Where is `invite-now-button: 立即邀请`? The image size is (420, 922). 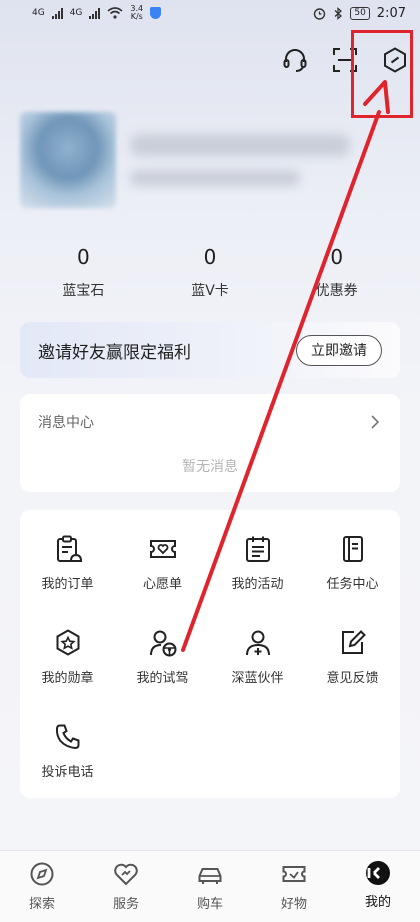 invite-now-button: 立即邀请 is located at coordinates (339, 350).